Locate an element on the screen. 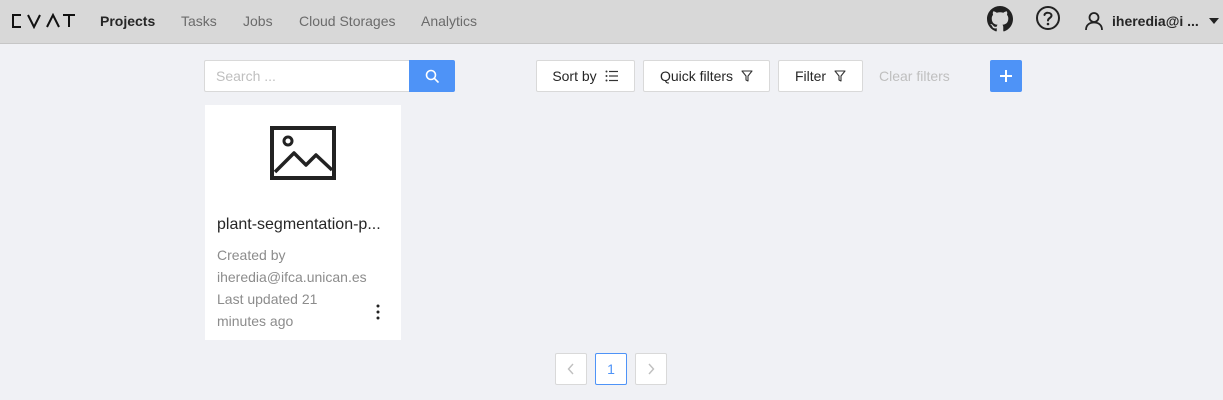 The width and height of the screenshot is (1223, 400). page-number-button: 1 is located at coordinates (611, 369).